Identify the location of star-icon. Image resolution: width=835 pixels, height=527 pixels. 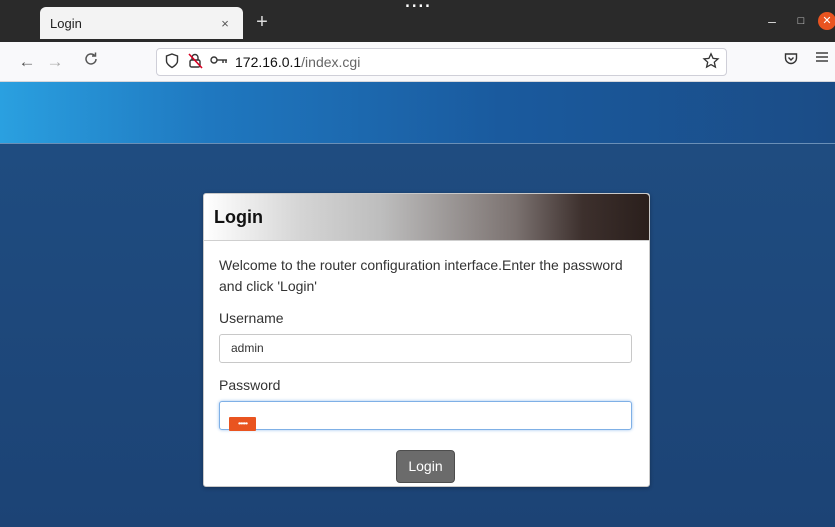
(711, 63).